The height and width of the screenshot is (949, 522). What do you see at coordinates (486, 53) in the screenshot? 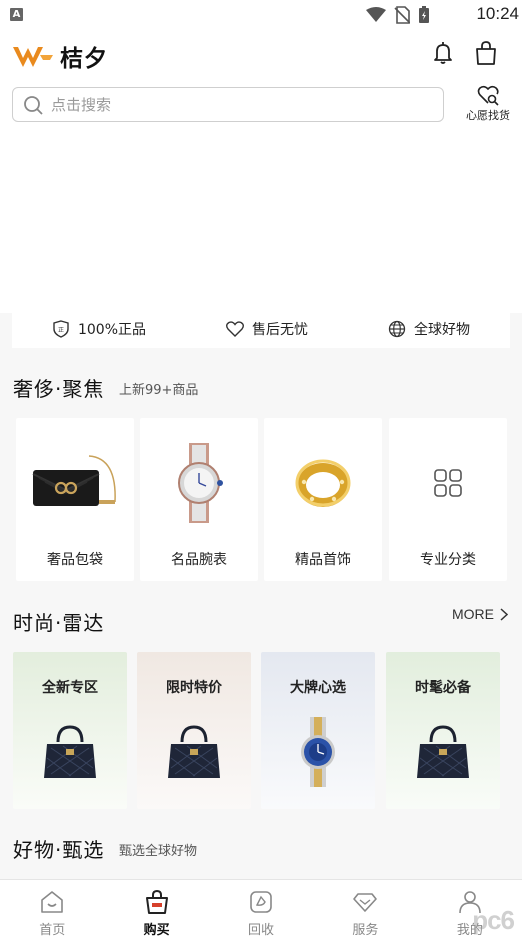
I see `shopping-bag-icon` at bounding box center [486, 53].